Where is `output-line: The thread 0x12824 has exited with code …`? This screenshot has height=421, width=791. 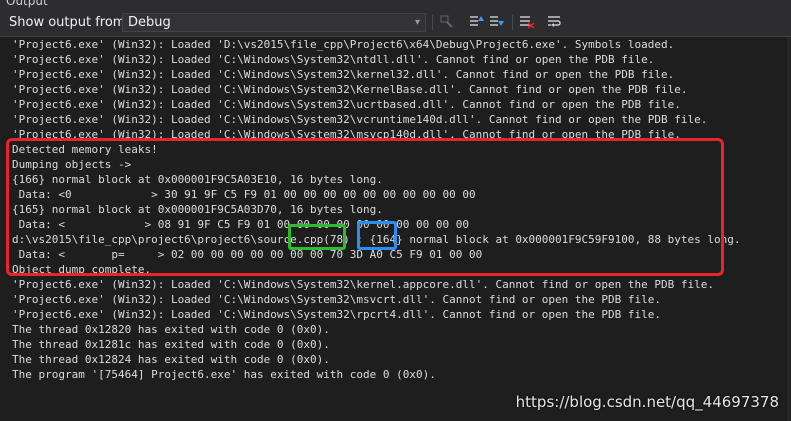 output-line: The thread 0x12824 has exited with code … is located at coordinates (171, 359).